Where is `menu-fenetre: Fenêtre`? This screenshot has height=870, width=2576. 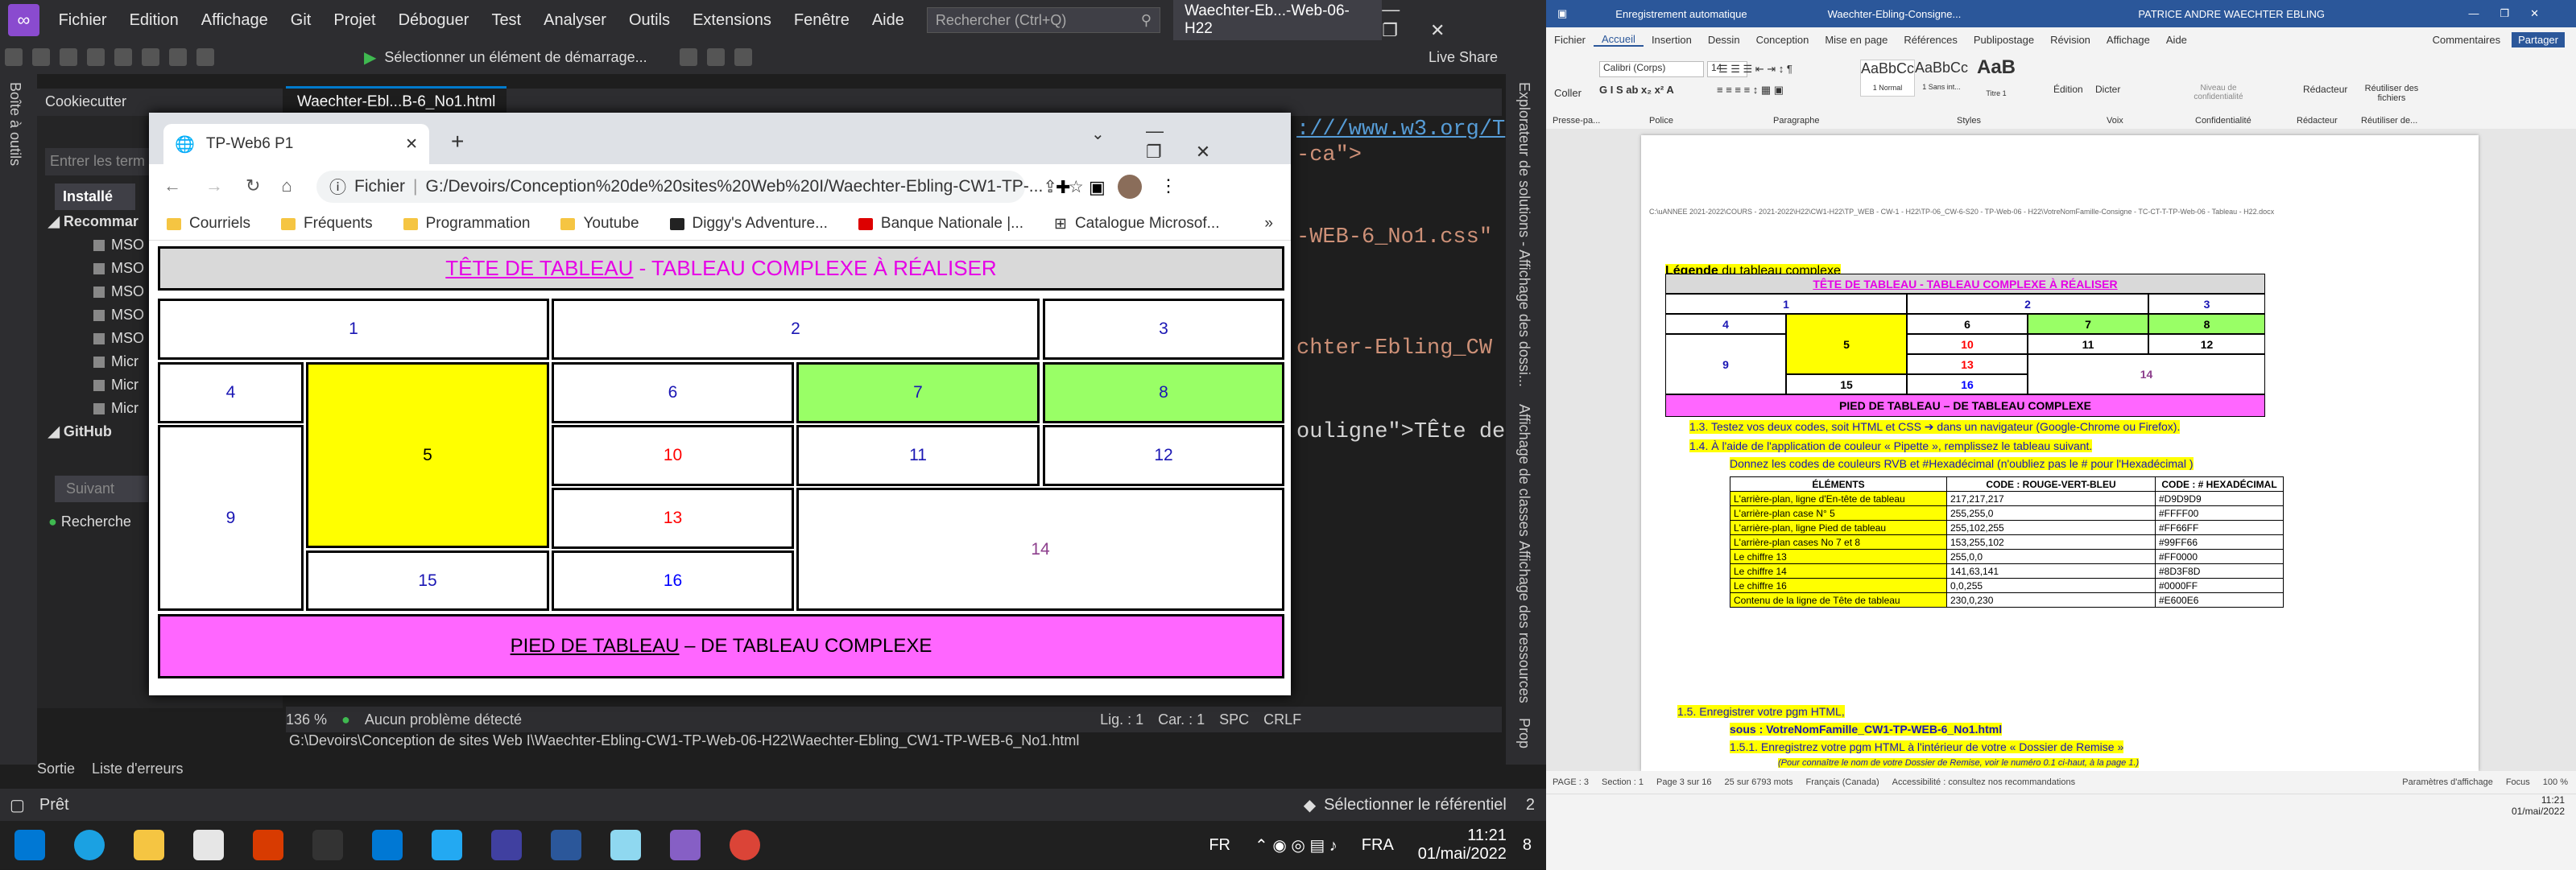
menu-fenetre: Fenêtre is located at coordinates (822, 20).